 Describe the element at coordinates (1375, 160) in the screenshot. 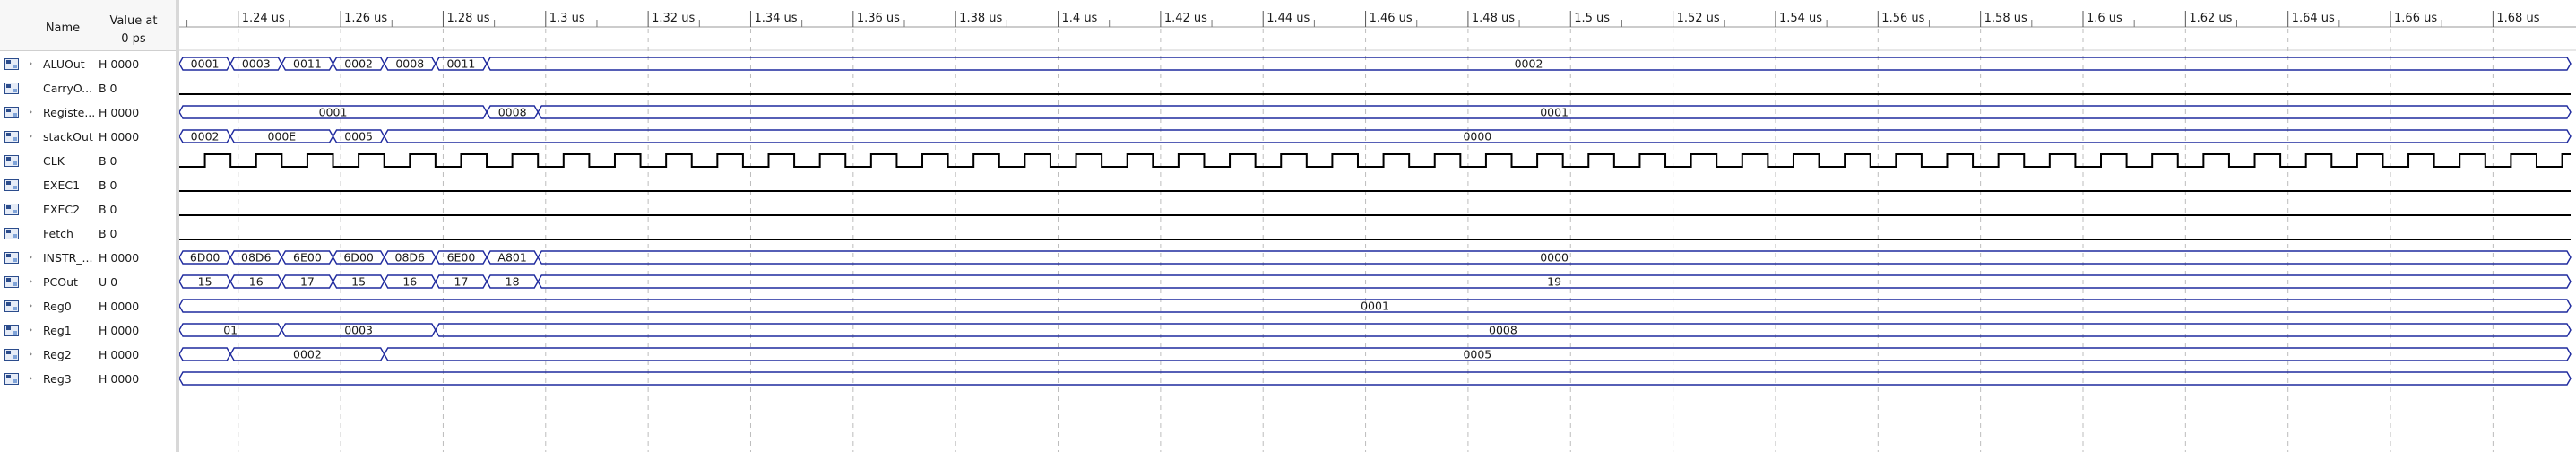

I see `clock-wave` at that location.